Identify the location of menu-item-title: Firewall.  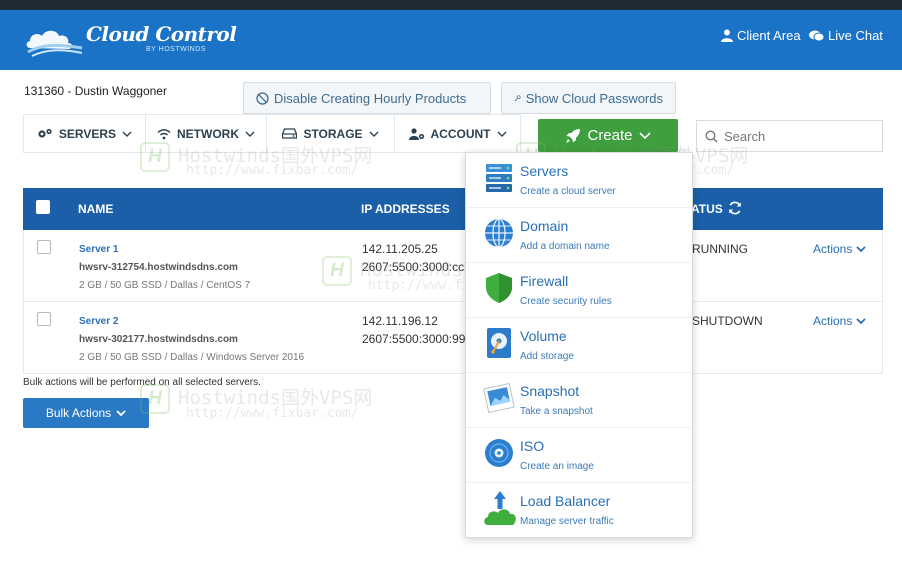
(544, 281).